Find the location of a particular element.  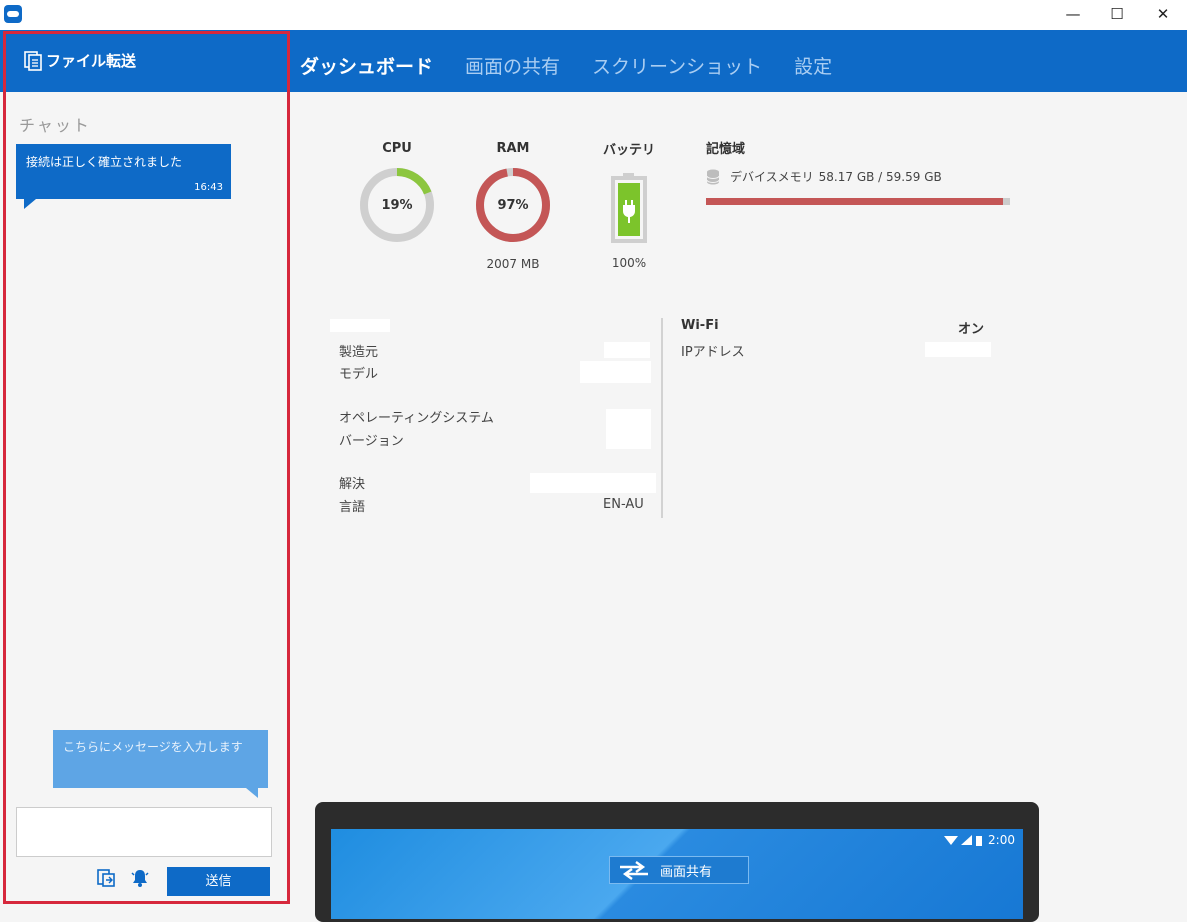

storage-info: デバイスメモリ 58.17 GB / 59.59 GB is located at coordinates (824, 176).